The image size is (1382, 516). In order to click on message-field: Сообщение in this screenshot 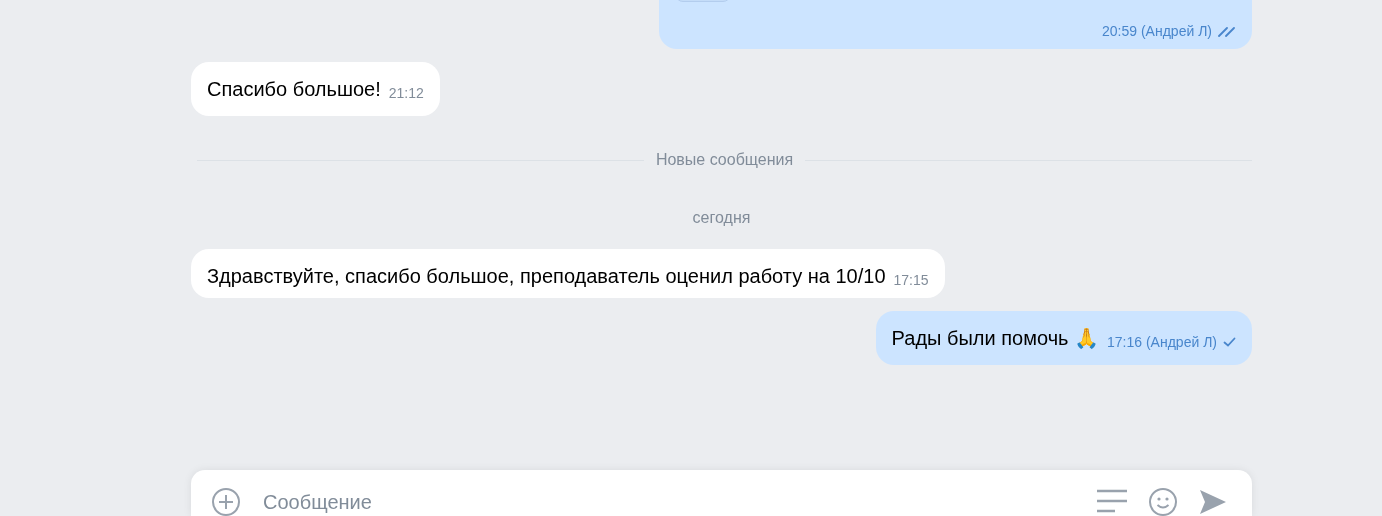, I will do `click(721, 493)`.